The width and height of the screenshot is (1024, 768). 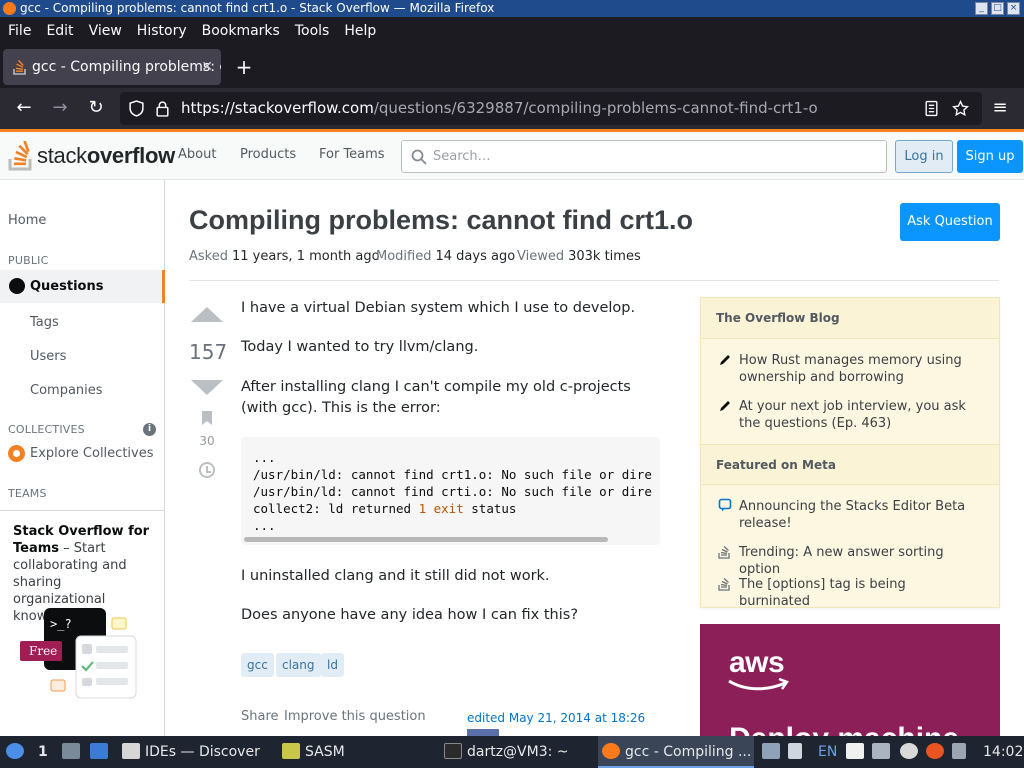 What do you see at coordinates (19, 31) in the screenshot?
I see `menu-file: File` at bounding box center [19, 31].